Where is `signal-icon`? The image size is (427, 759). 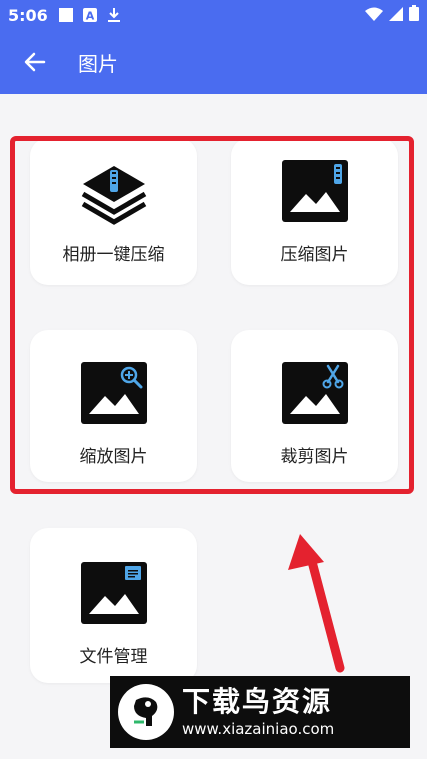
signal-icon is located at coordinates (396, 15).